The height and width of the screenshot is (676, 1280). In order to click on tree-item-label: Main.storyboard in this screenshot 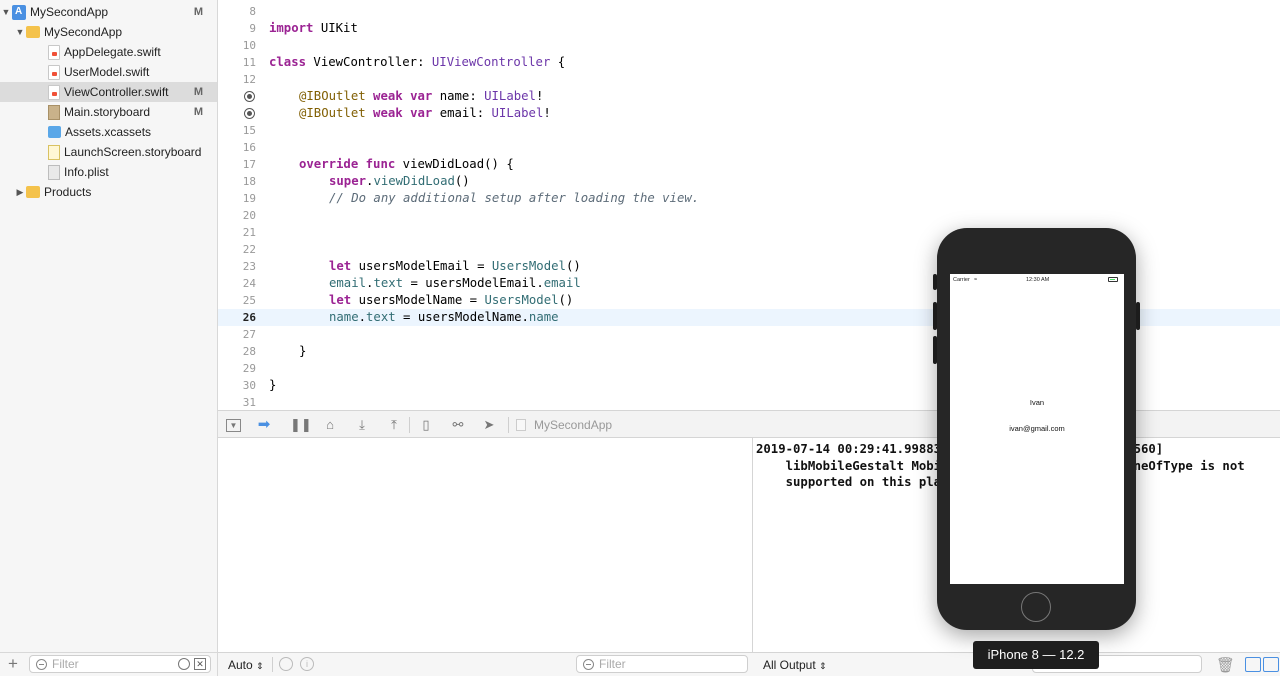, I will do `click(107, 112)`.